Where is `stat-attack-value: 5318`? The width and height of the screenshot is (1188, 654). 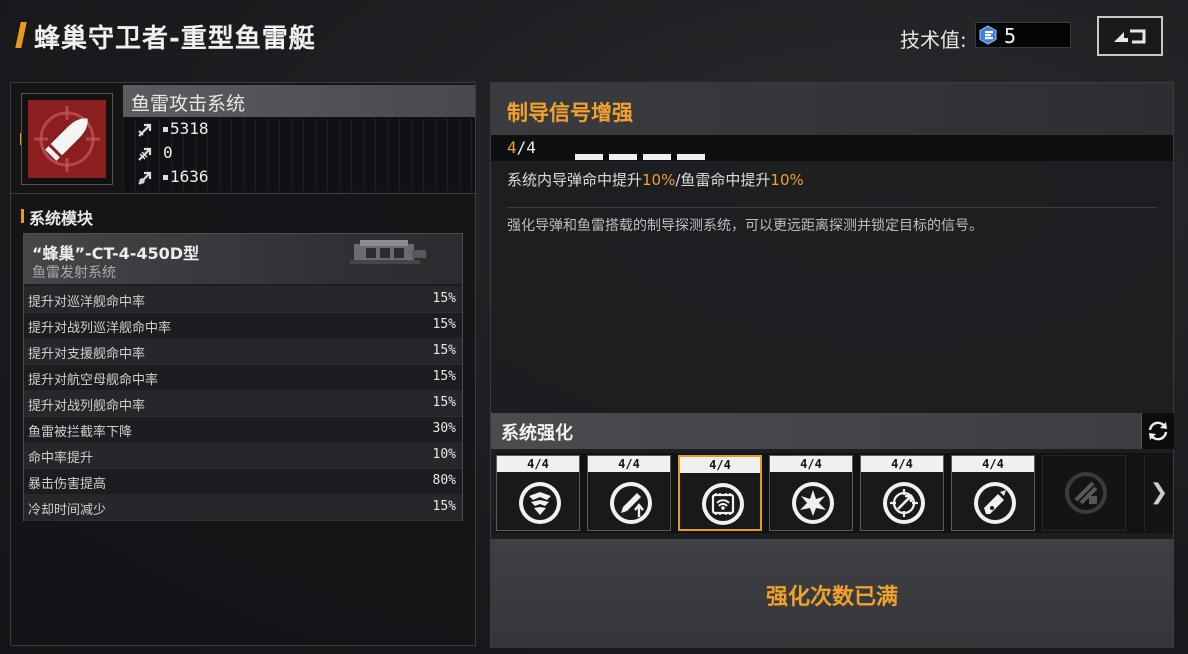
stat-attack-value: 5318 is located at coordinates (189, 128).